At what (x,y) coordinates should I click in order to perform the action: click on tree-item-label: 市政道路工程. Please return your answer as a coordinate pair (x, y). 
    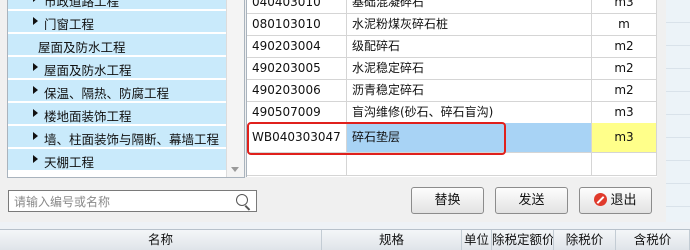
    Looking at the image, I should click on (82, 4).